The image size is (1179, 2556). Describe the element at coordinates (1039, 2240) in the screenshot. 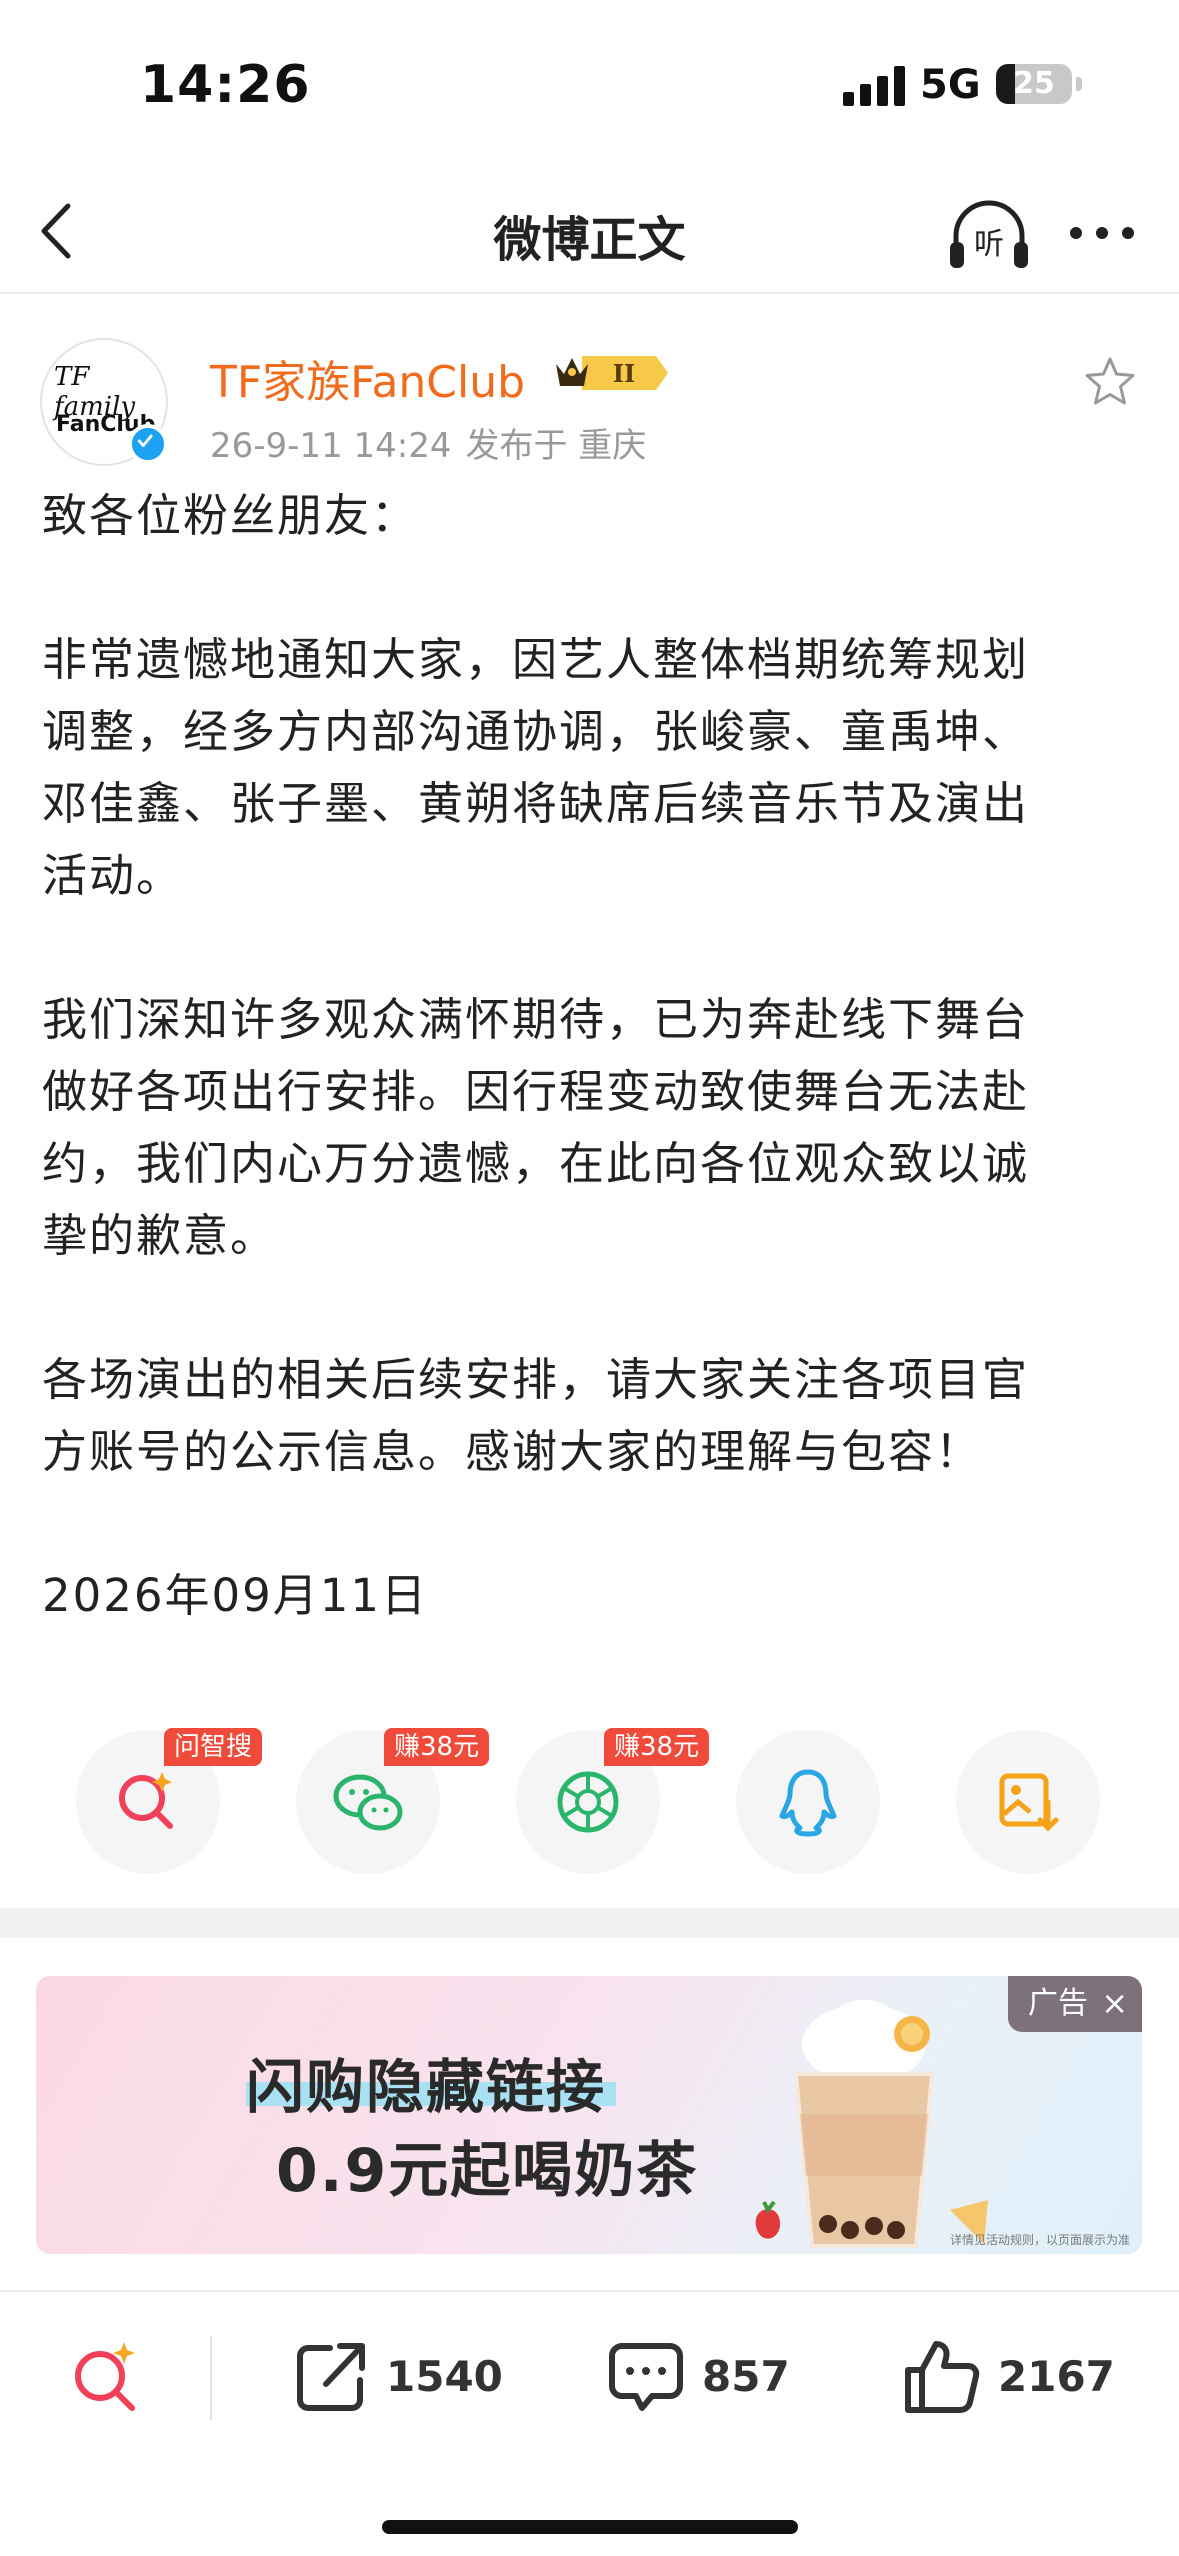

I see `ad-fine-print: 详情见活动规则，以页面展示为准` at that location.